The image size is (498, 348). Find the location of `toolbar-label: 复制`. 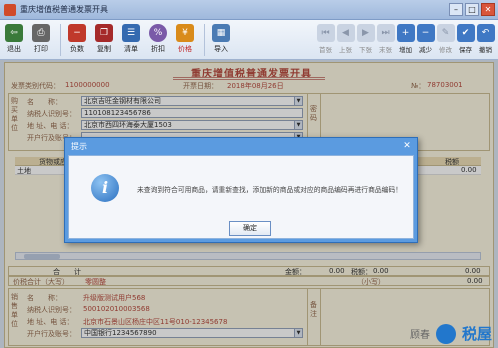

toolbar-label: 复制 is located at coordinates (104, 49).